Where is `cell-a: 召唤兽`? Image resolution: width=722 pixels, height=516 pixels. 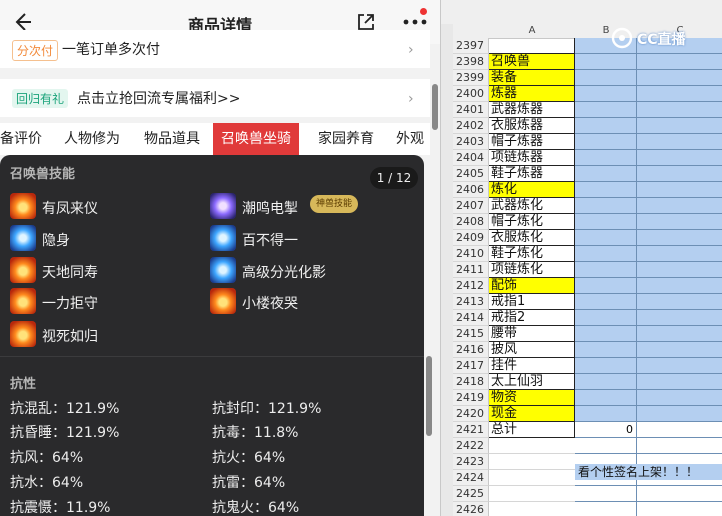
cell-a: 召唤兽 is located at coordinates (532, 62).